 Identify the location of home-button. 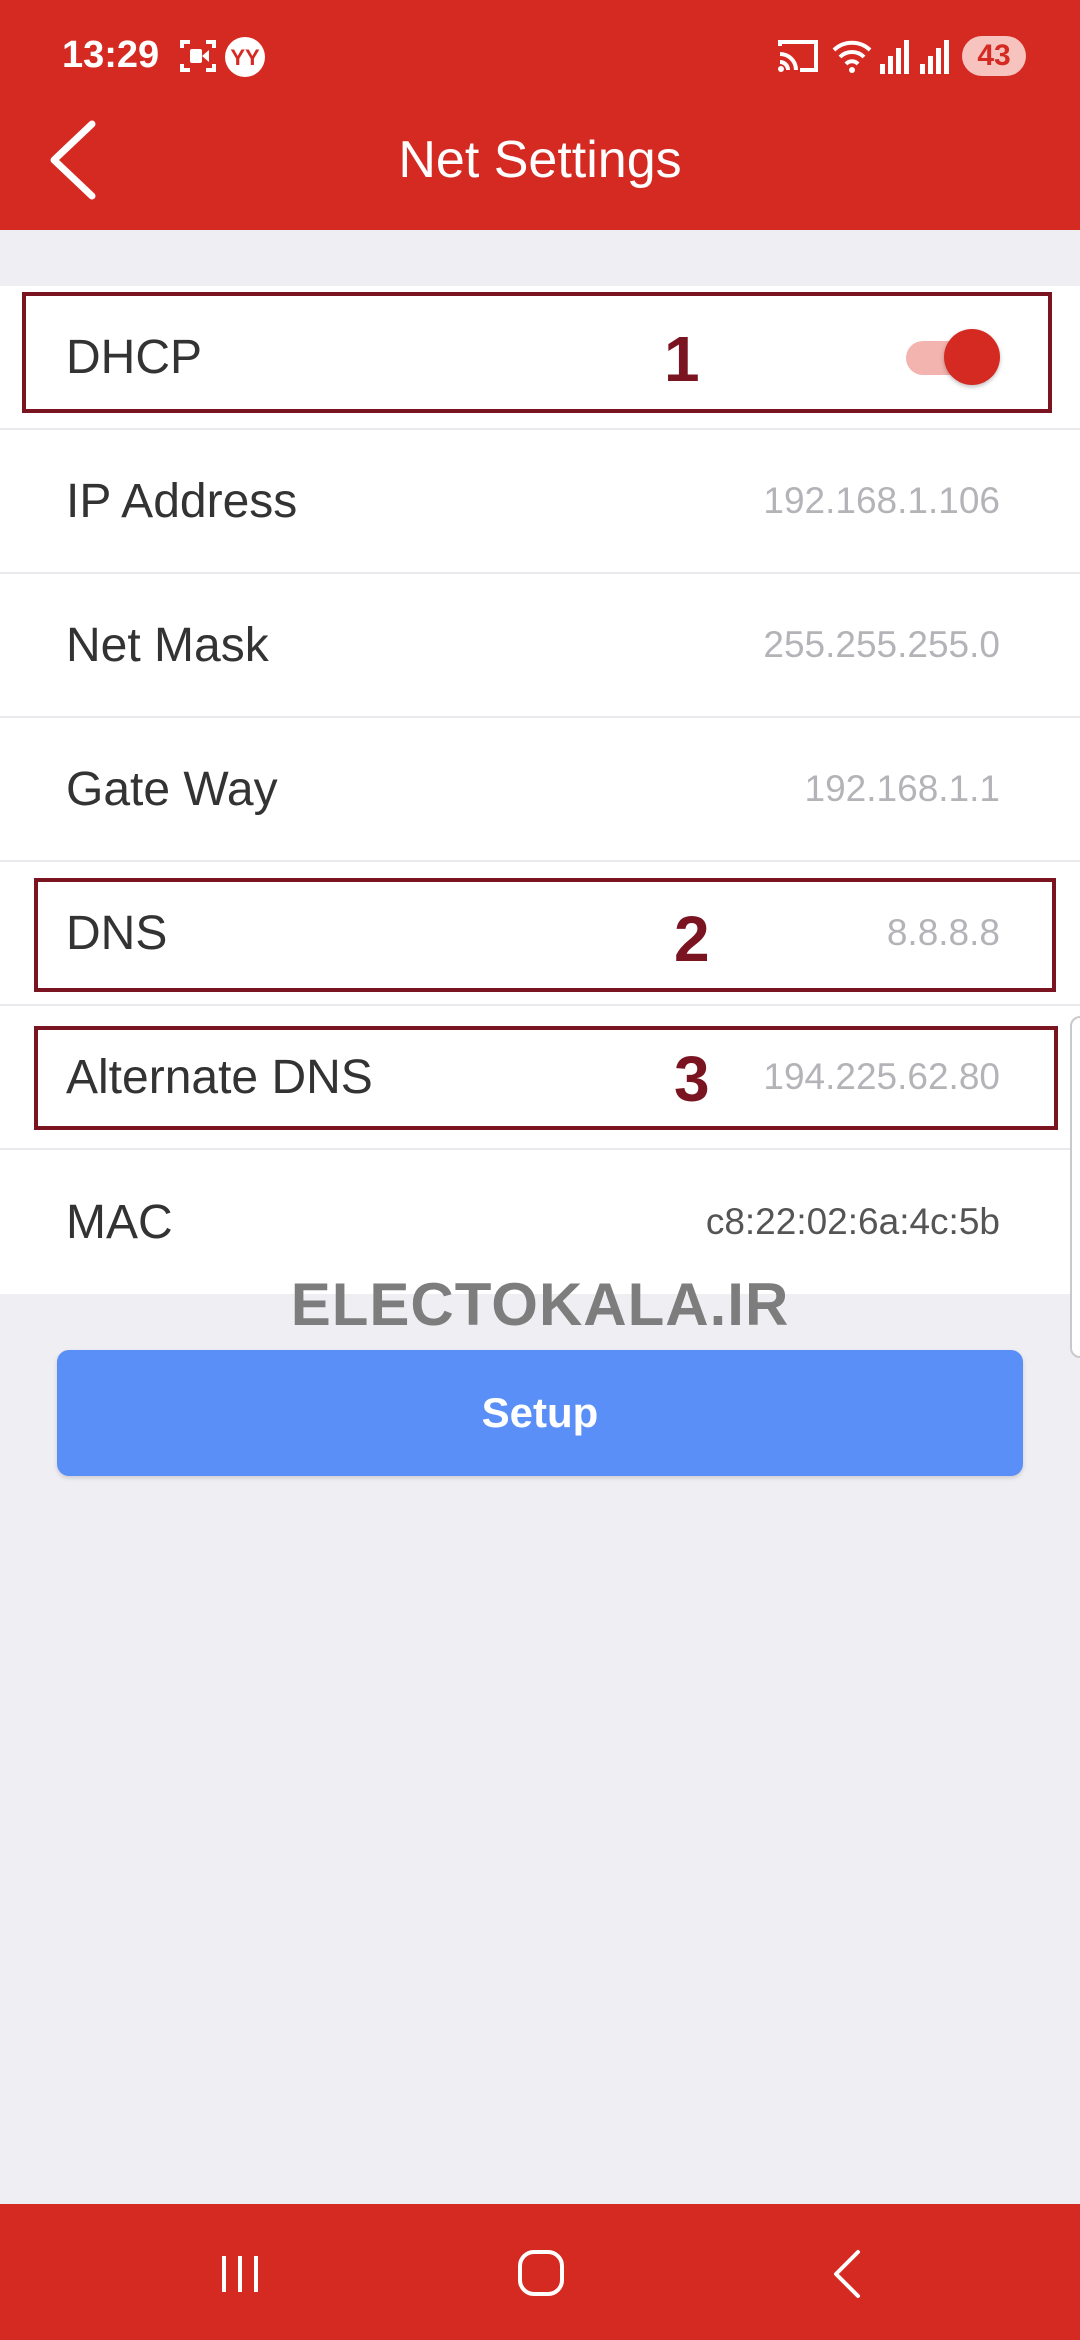
(540, 2274).